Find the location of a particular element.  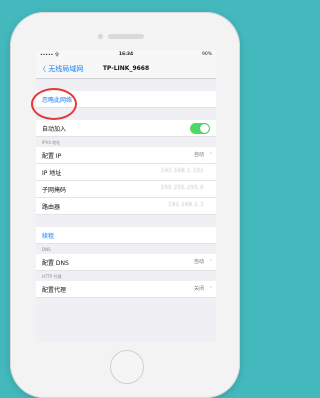

toggle-knob is located at coordinates (204, 128).